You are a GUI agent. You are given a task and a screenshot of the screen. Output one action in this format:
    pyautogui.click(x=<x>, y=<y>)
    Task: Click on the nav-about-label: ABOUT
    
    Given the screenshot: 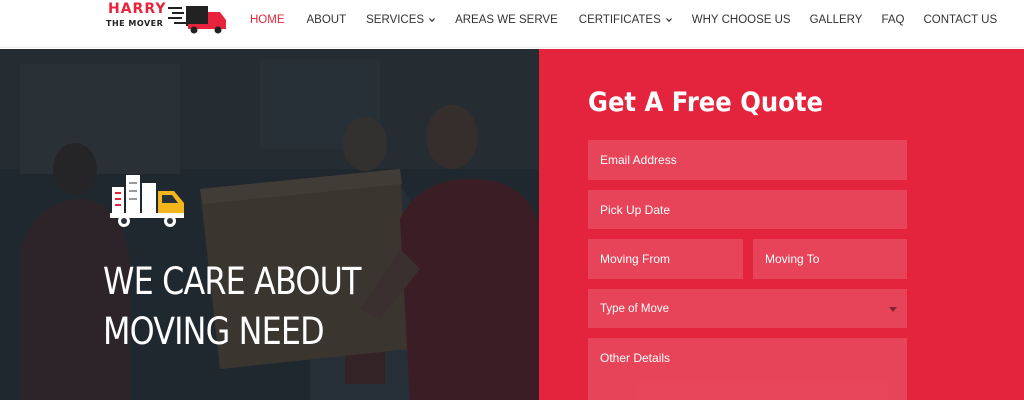 What is the action you would take?
    pyautogui.click(x=326, y=20)
    